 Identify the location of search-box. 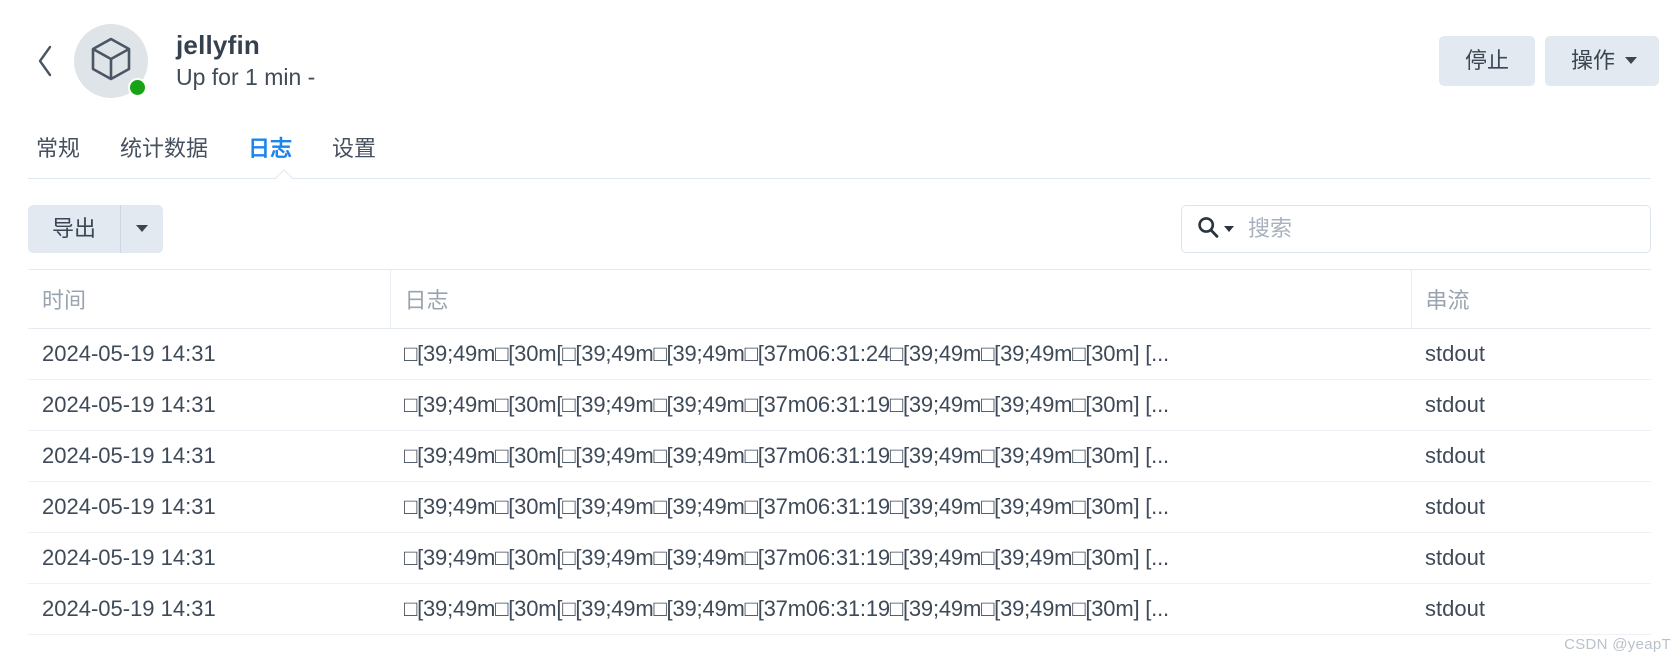
(1416, 229).